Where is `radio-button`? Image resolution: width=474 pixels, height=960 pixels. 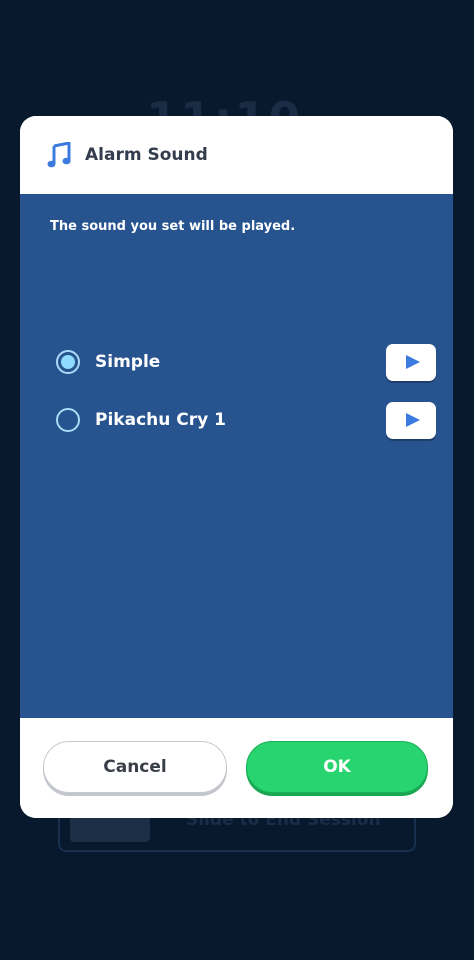
radio-button is located at coordinates (68, 420).